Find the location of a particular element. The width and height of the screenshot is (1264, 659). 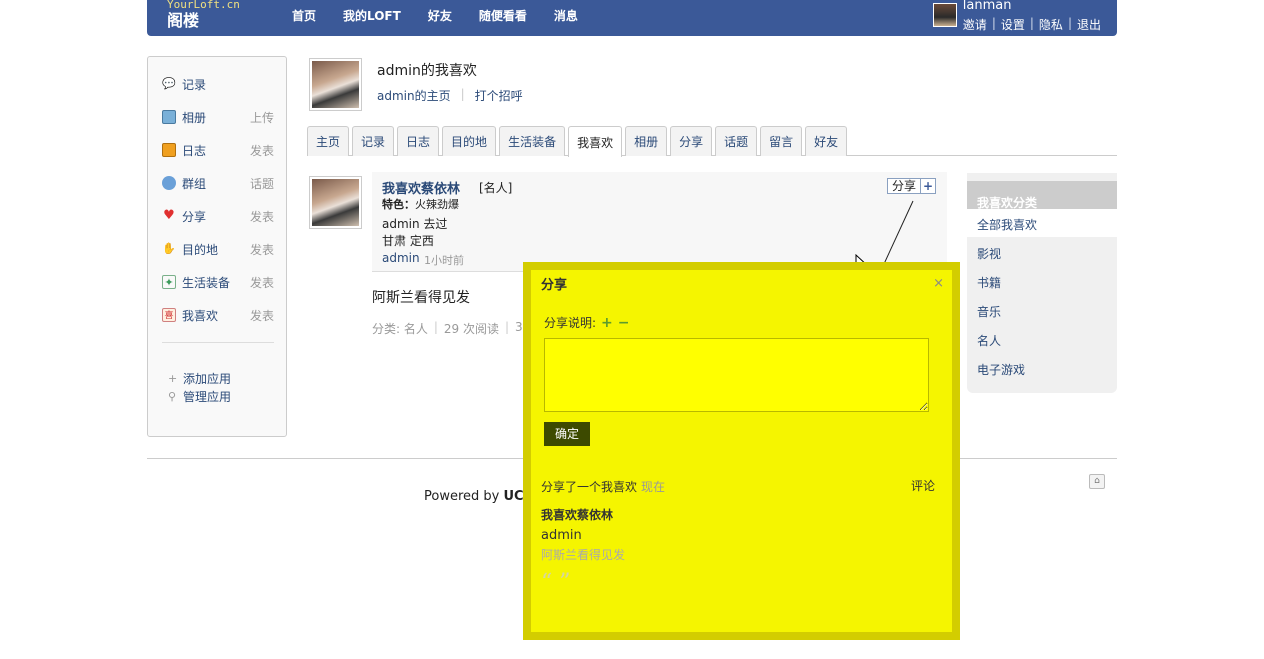

photo-icon is located at coordinates (169, 117).